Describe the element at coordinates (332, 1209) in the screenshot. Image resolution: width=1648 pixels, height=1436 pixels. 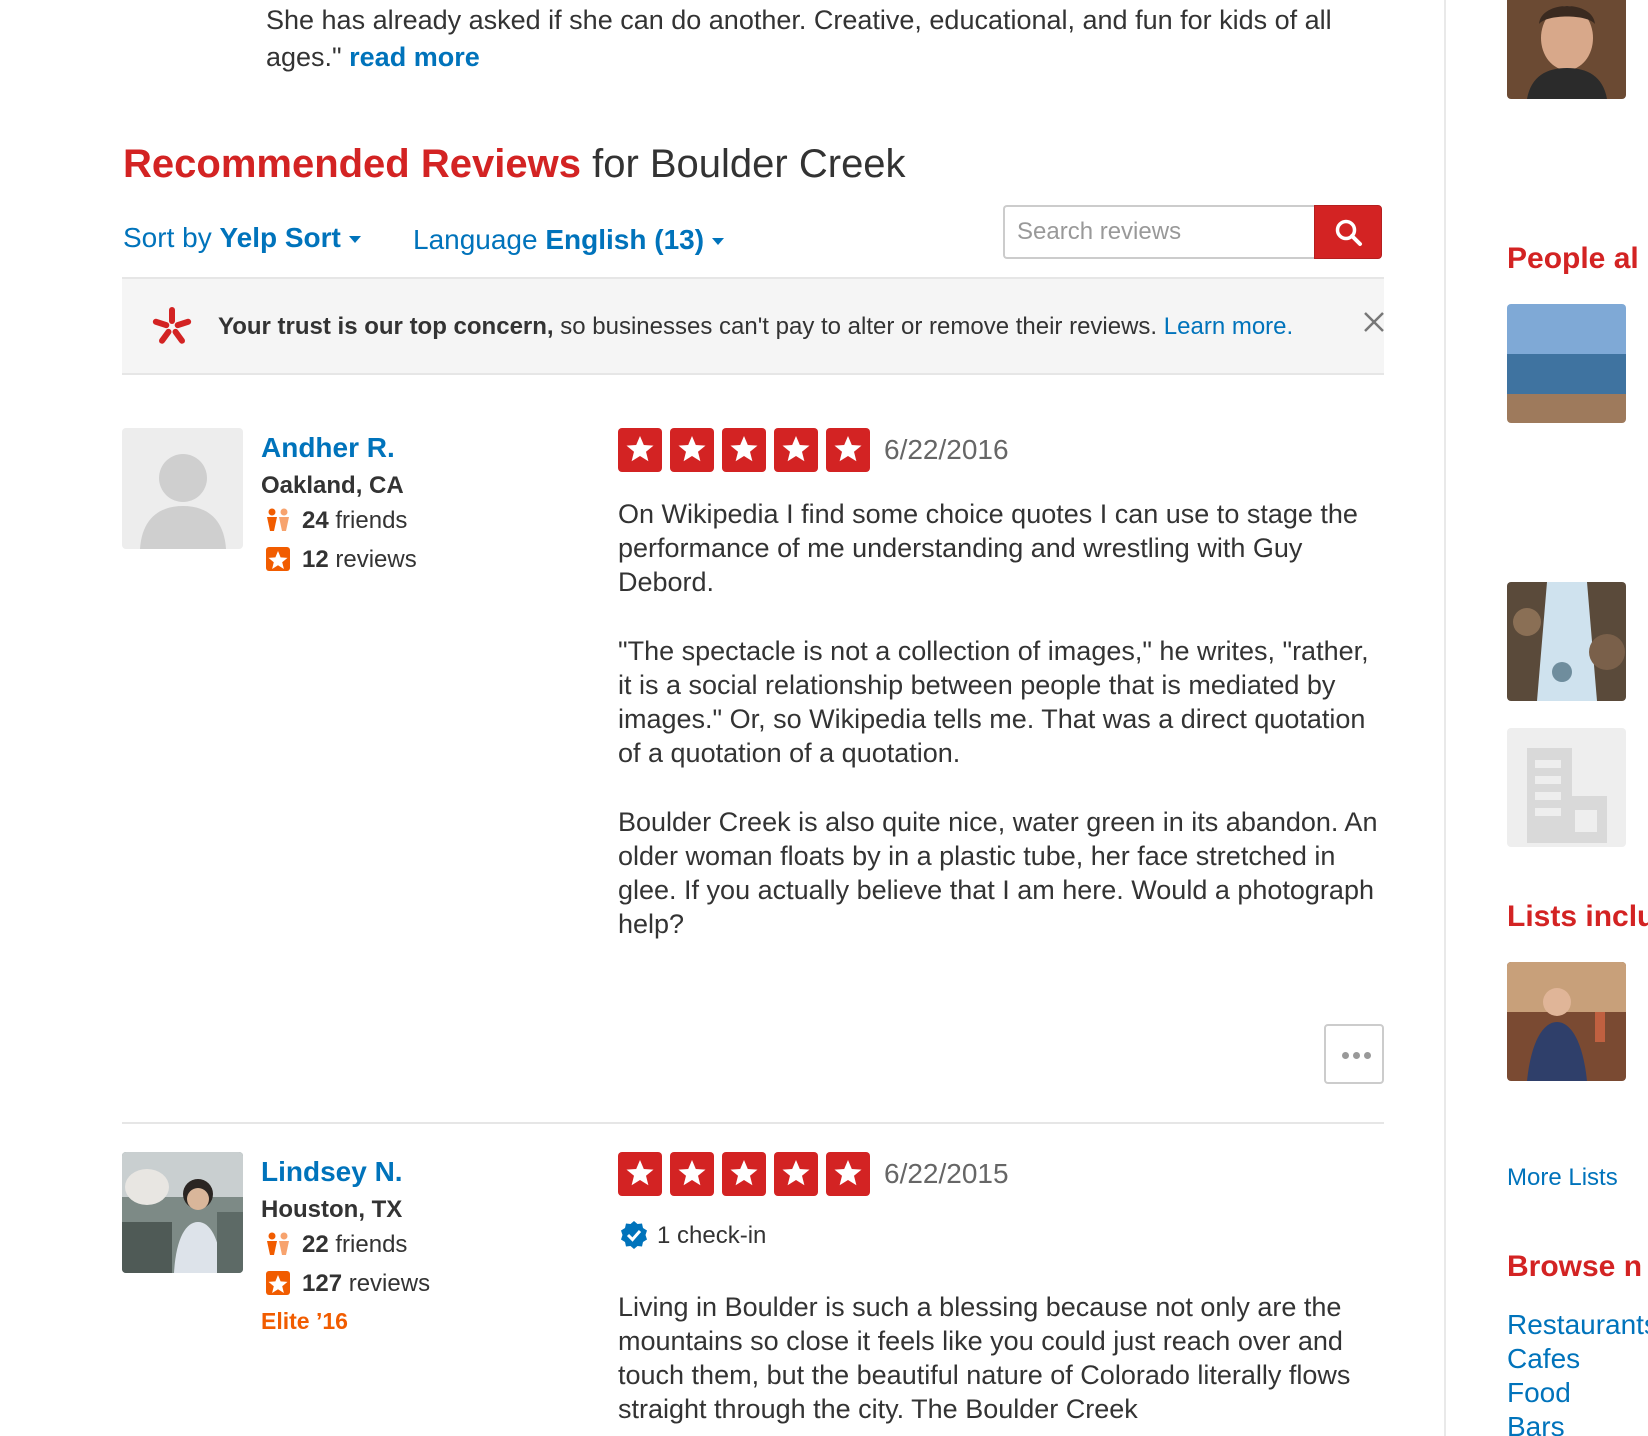
I see `user-location: Houston, TX` at that location.